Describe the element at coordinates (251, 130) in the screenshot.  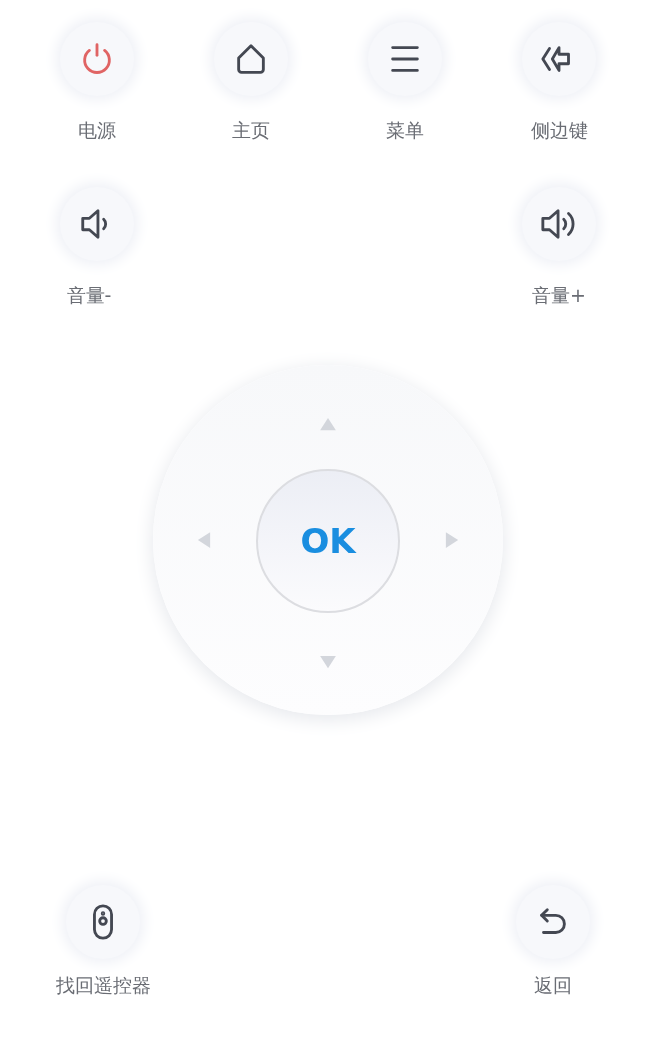
I see `button-label: 主页` at that location.